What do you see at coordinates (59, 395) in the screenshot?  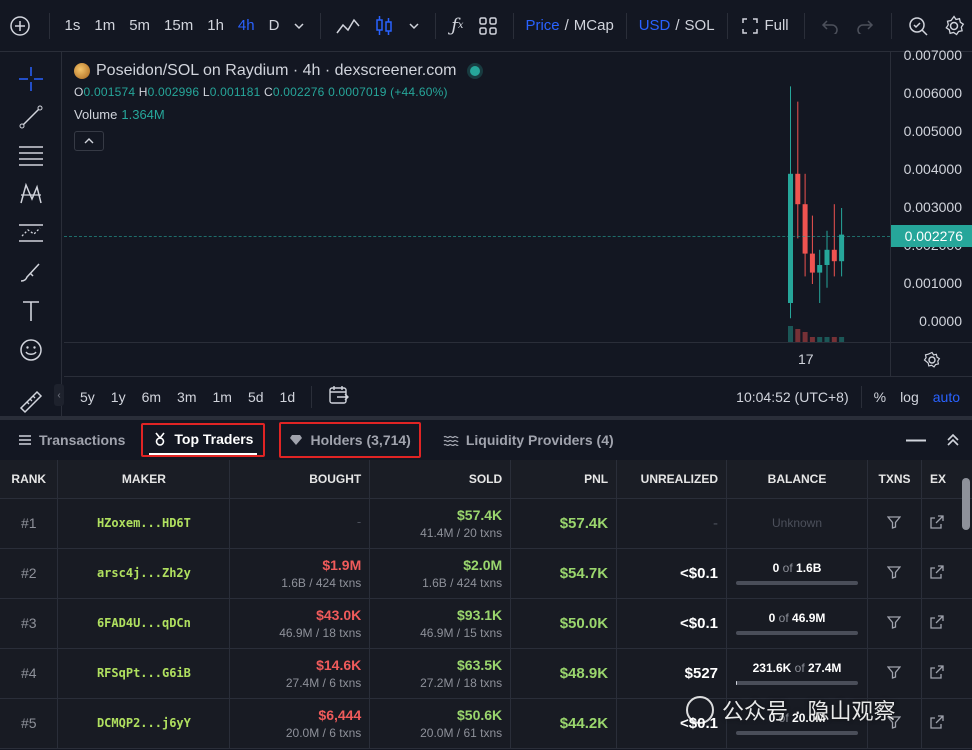 I see `collapse-toolbar-handle: ‹` at bounding box center [59, 395].